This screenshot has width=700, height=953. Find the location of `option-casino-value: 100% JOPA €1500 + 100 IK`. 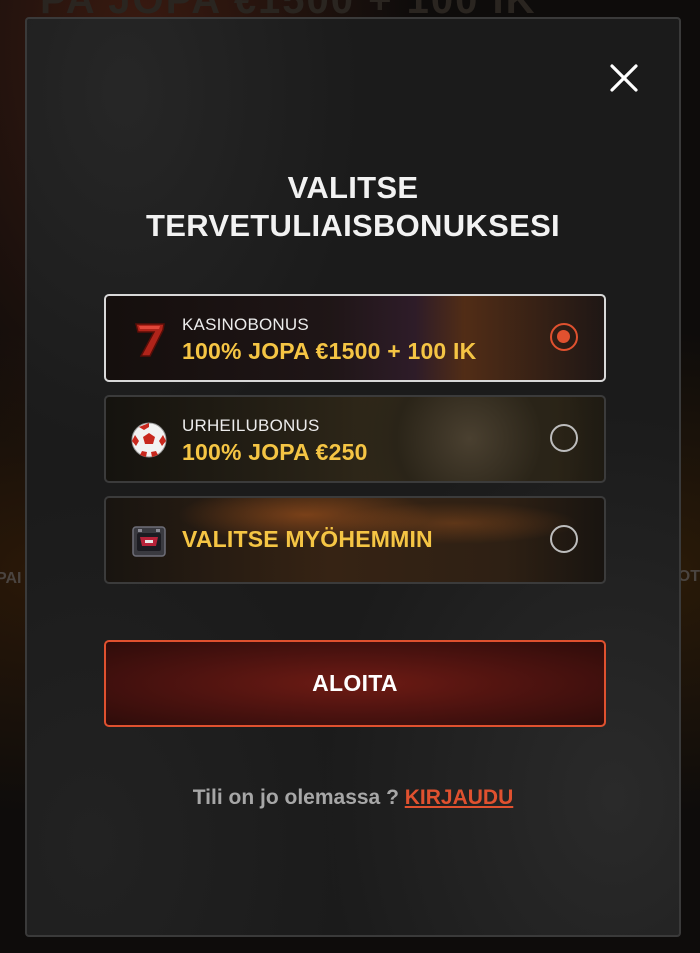

option-casino-value: 100% JOPA €1500 + 100 IK is located at coordinates (329, 351).